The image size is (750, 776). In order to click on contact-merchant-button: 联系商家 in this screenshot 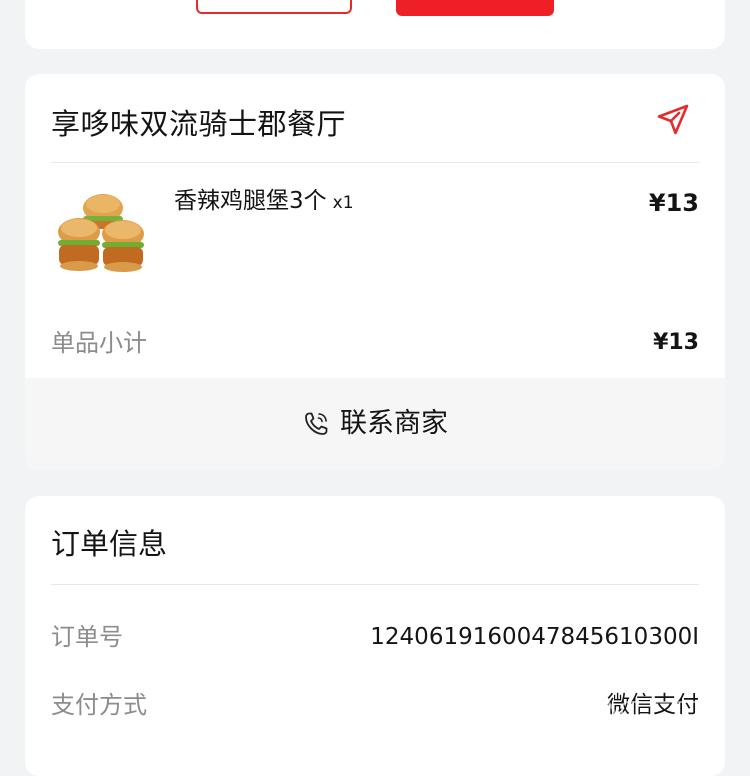, I will do `click(375, 424)`.